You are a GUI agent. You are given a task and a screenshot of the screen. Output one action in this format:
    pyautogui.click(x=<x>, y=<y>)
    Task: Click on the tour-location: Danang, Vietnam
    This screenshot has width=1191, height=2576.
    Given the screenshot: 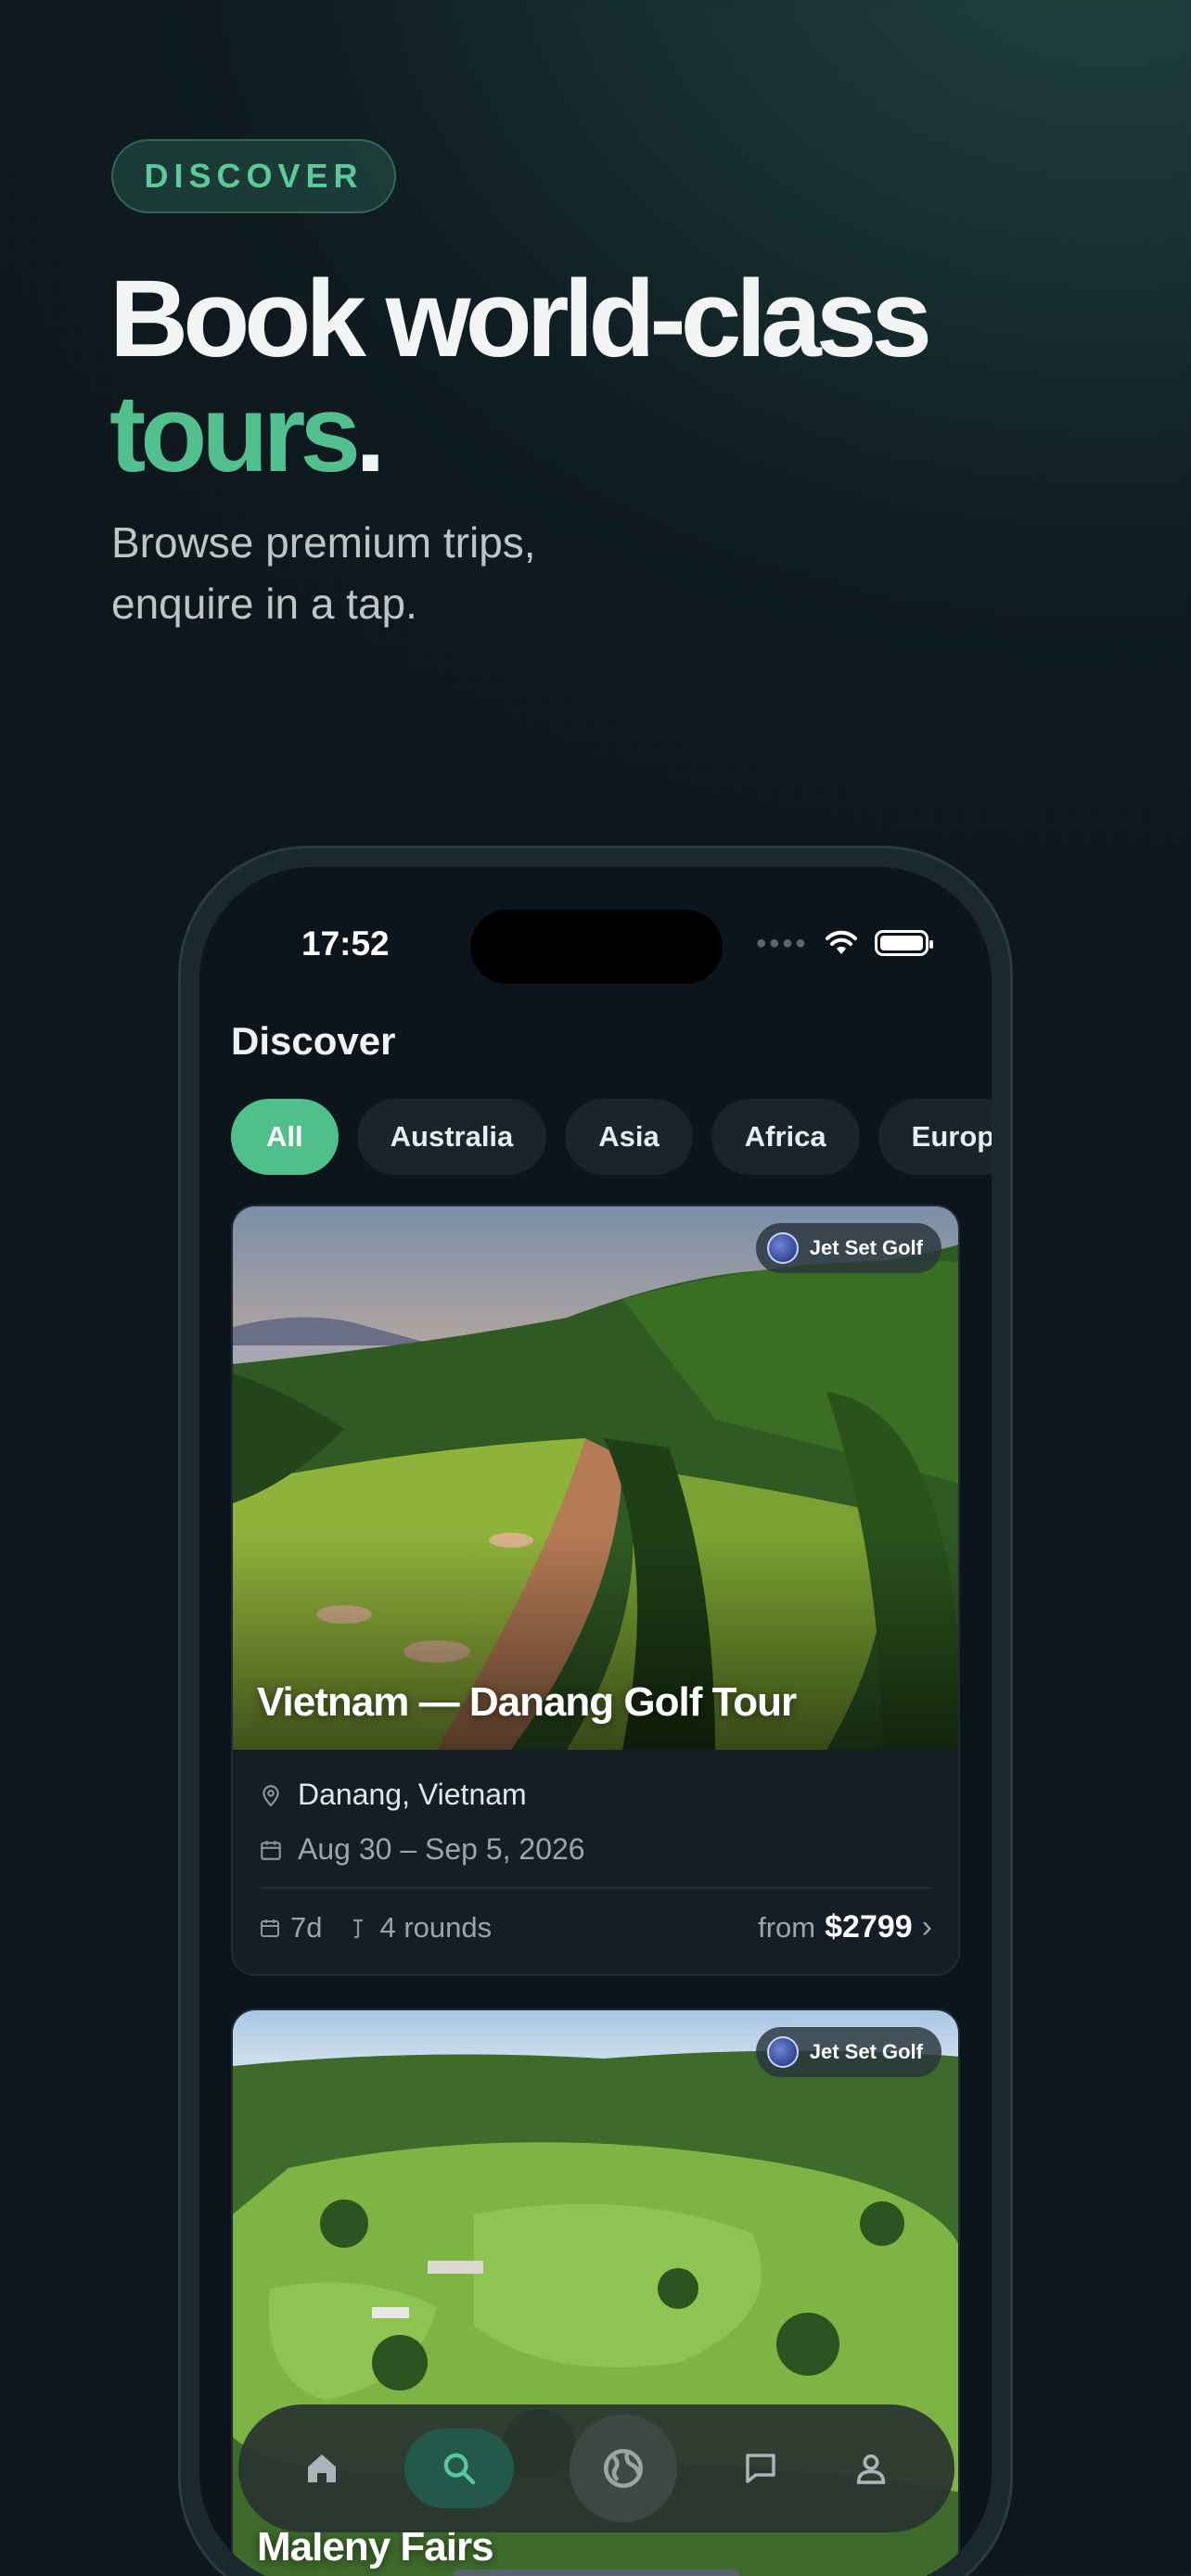 What is the action you would take?
    pyautogui.click(x=412, y=1794)
    